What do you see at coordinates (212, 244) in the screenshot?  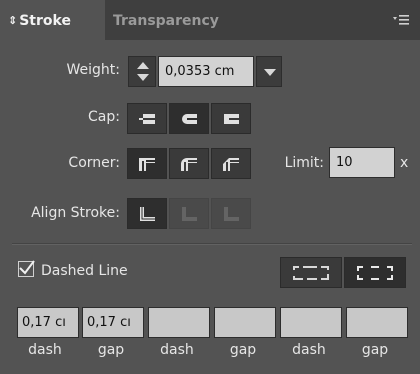 I see `section-divider-highlight` at bounding box center [212, 244].